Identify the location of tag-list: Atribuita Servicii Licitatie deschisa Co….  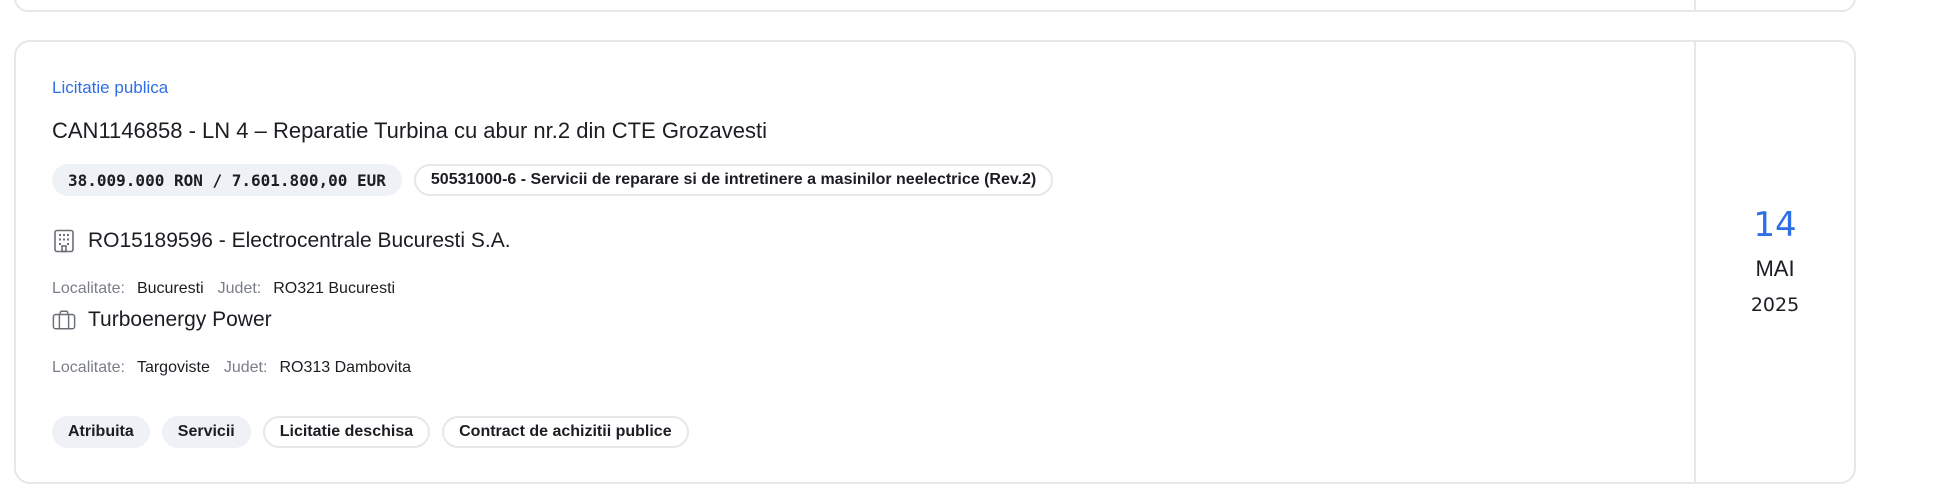
(370, 432).